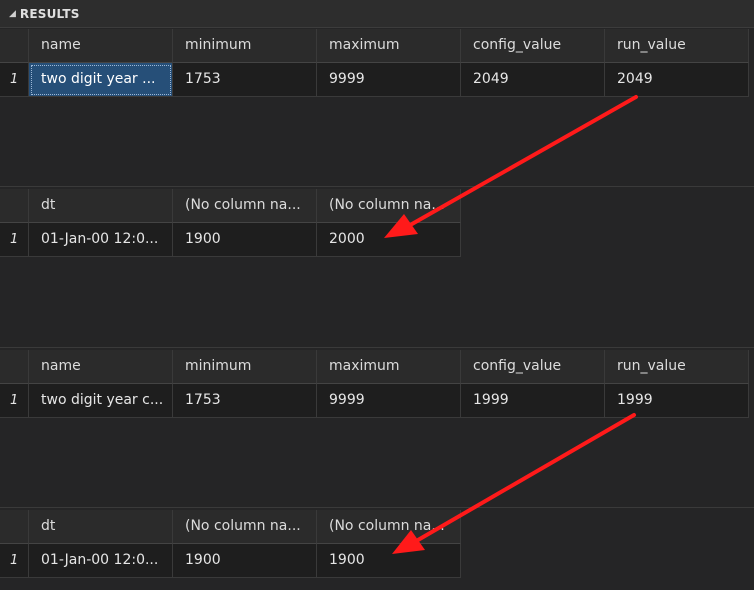  Describe the element at coordinates (389, 240) in the screenshot. I see `table-cell: 2000` at that location.